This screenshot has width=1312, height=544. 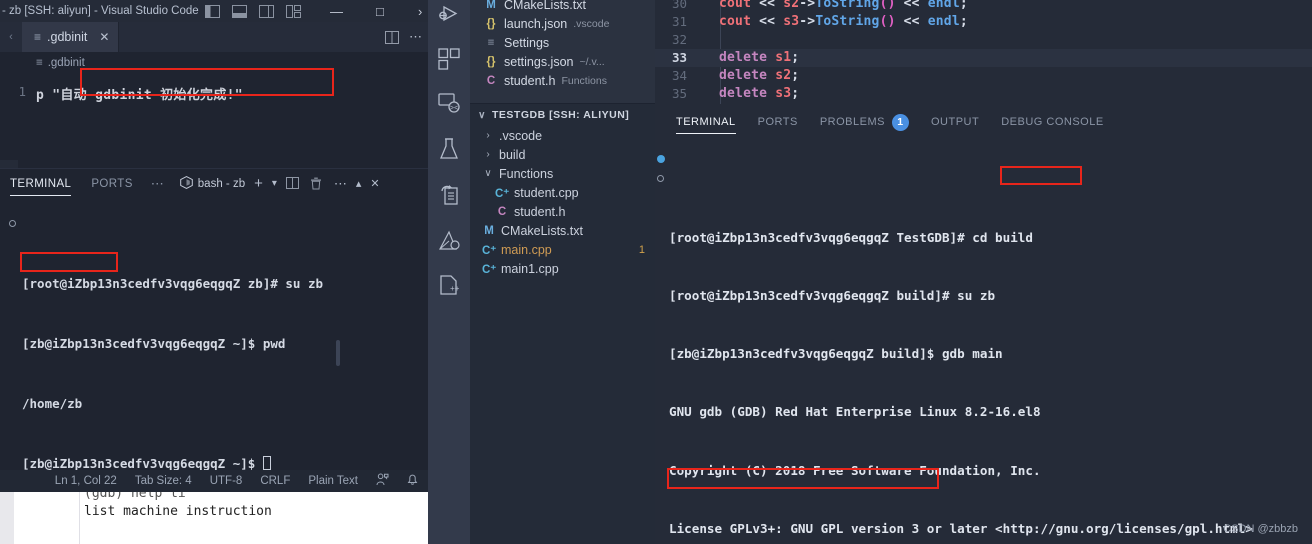 I want to click on new-terminal-icon: +, so click(x=258, y=183).